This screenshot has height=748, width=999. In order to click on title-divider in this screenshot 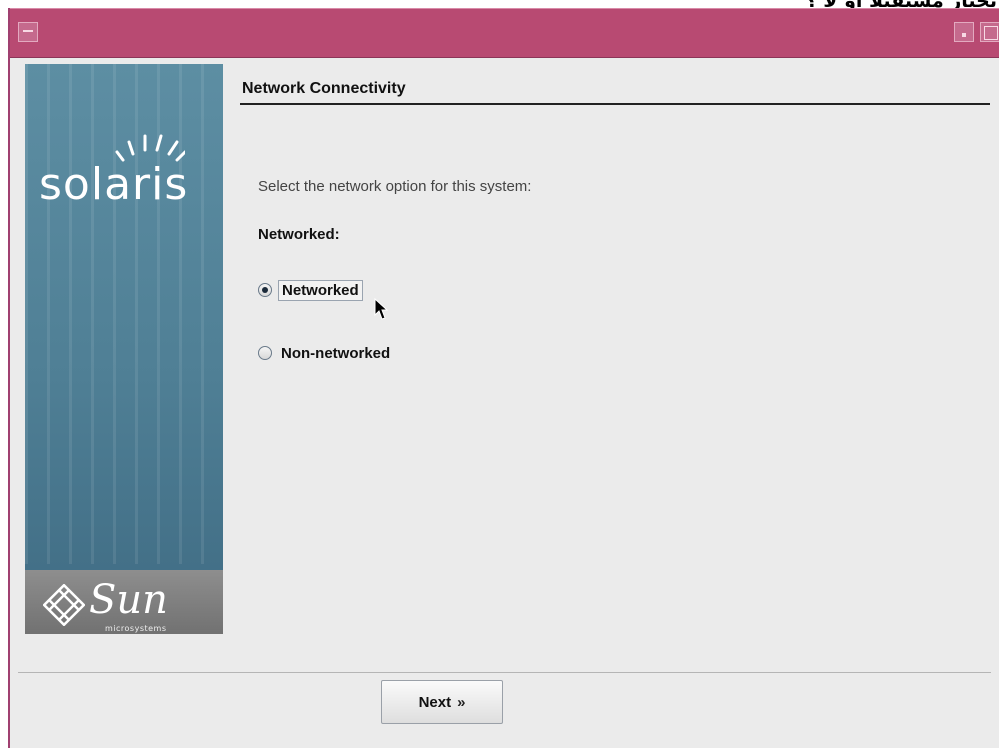, I will do `click(615, 104)`.